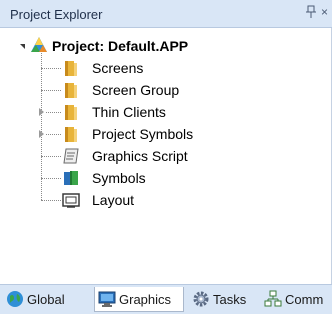  What do you see at coordinates (120, 46) in the screenshot?
I see `tree-root-label: Project: Default.APP` at bounding box center [120, 46].